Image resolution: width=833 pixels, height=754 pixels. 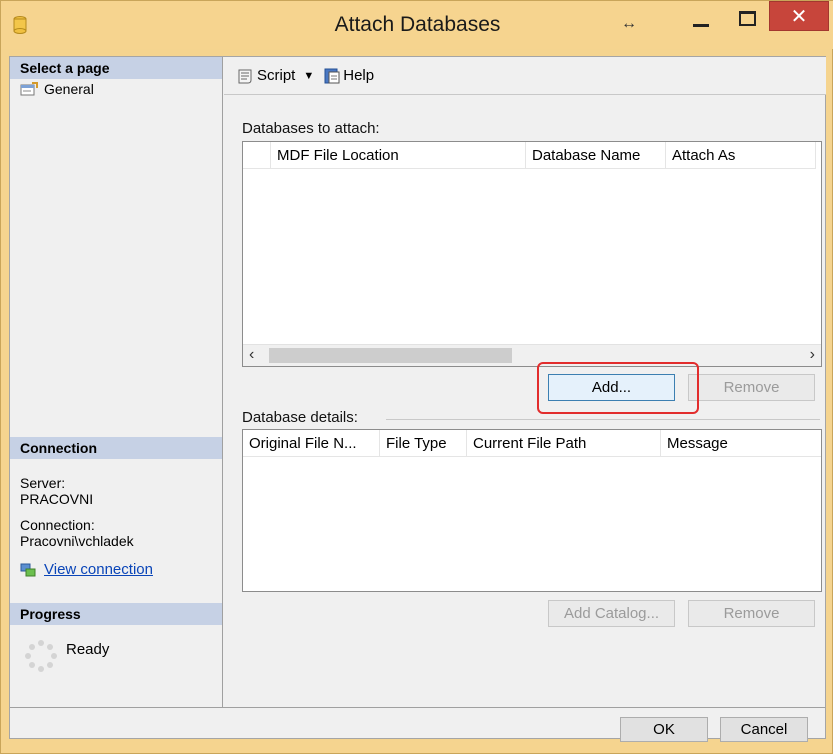 I want to click on connection-properties-icon, so click(x=28, y=569).